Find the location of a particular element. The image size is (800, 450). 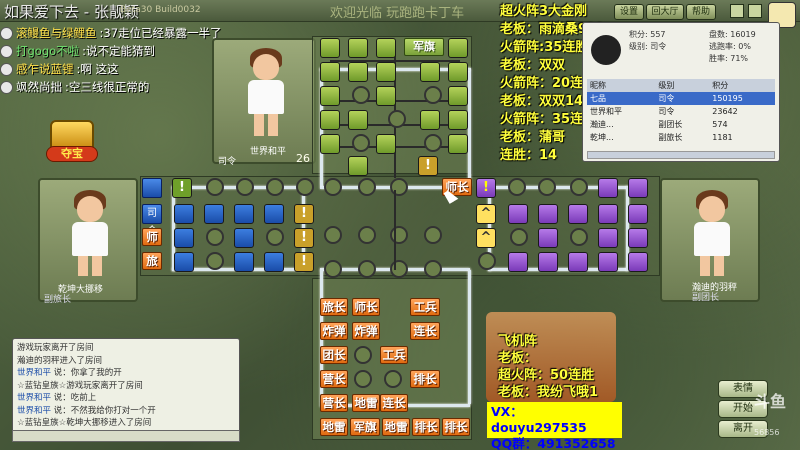

own-piece: 连长 is located at coordinates (394, 403).